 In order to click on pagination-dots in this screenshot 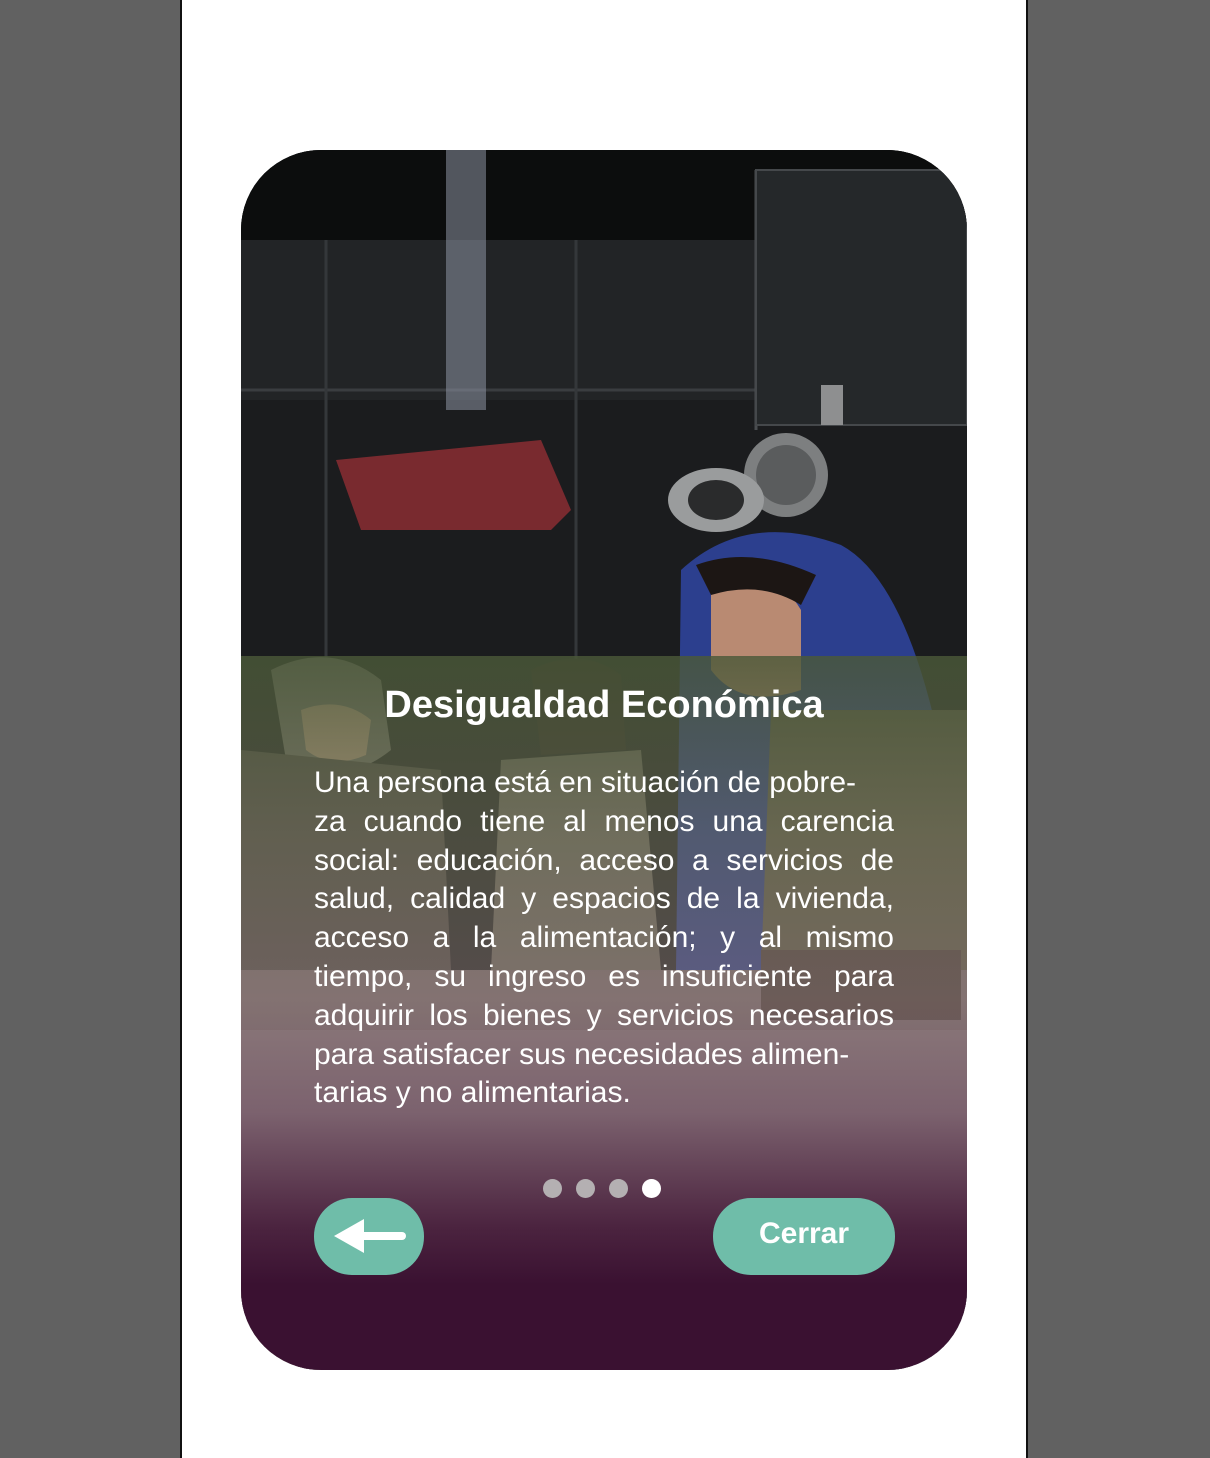, I will do `click(602, 1189)`.